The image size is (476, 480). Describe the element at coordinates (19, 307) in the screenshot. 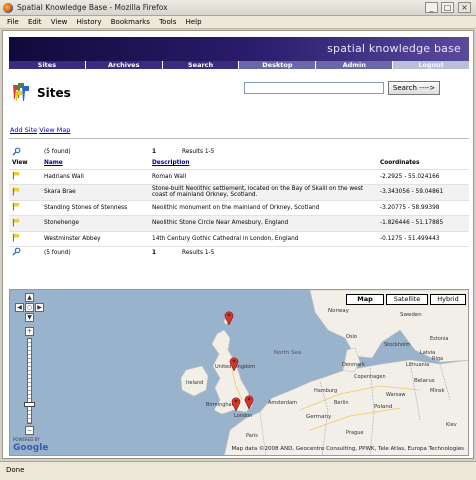

I see `pan-left-icon: ◀` at that location.